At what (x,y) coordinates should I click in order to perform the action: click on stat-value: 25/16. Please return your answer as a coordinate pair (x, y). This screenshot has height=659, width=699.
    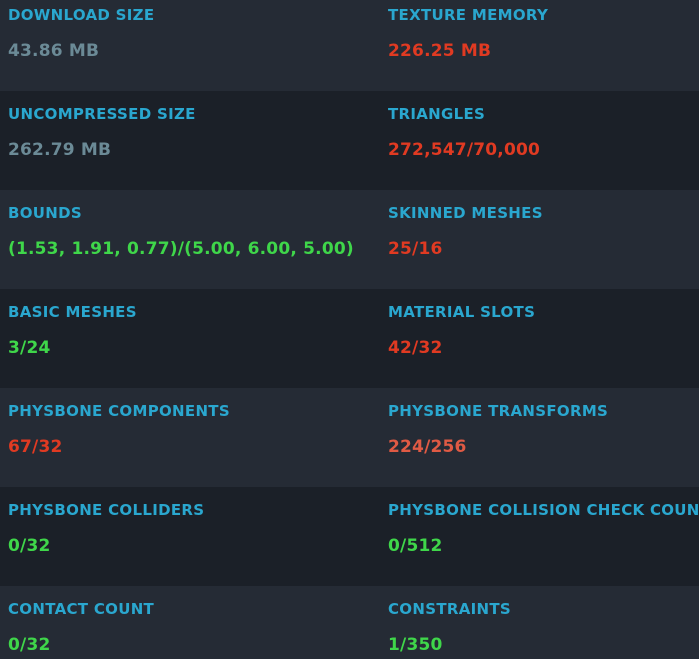
    Looking at the image, I should click on (415, 249).